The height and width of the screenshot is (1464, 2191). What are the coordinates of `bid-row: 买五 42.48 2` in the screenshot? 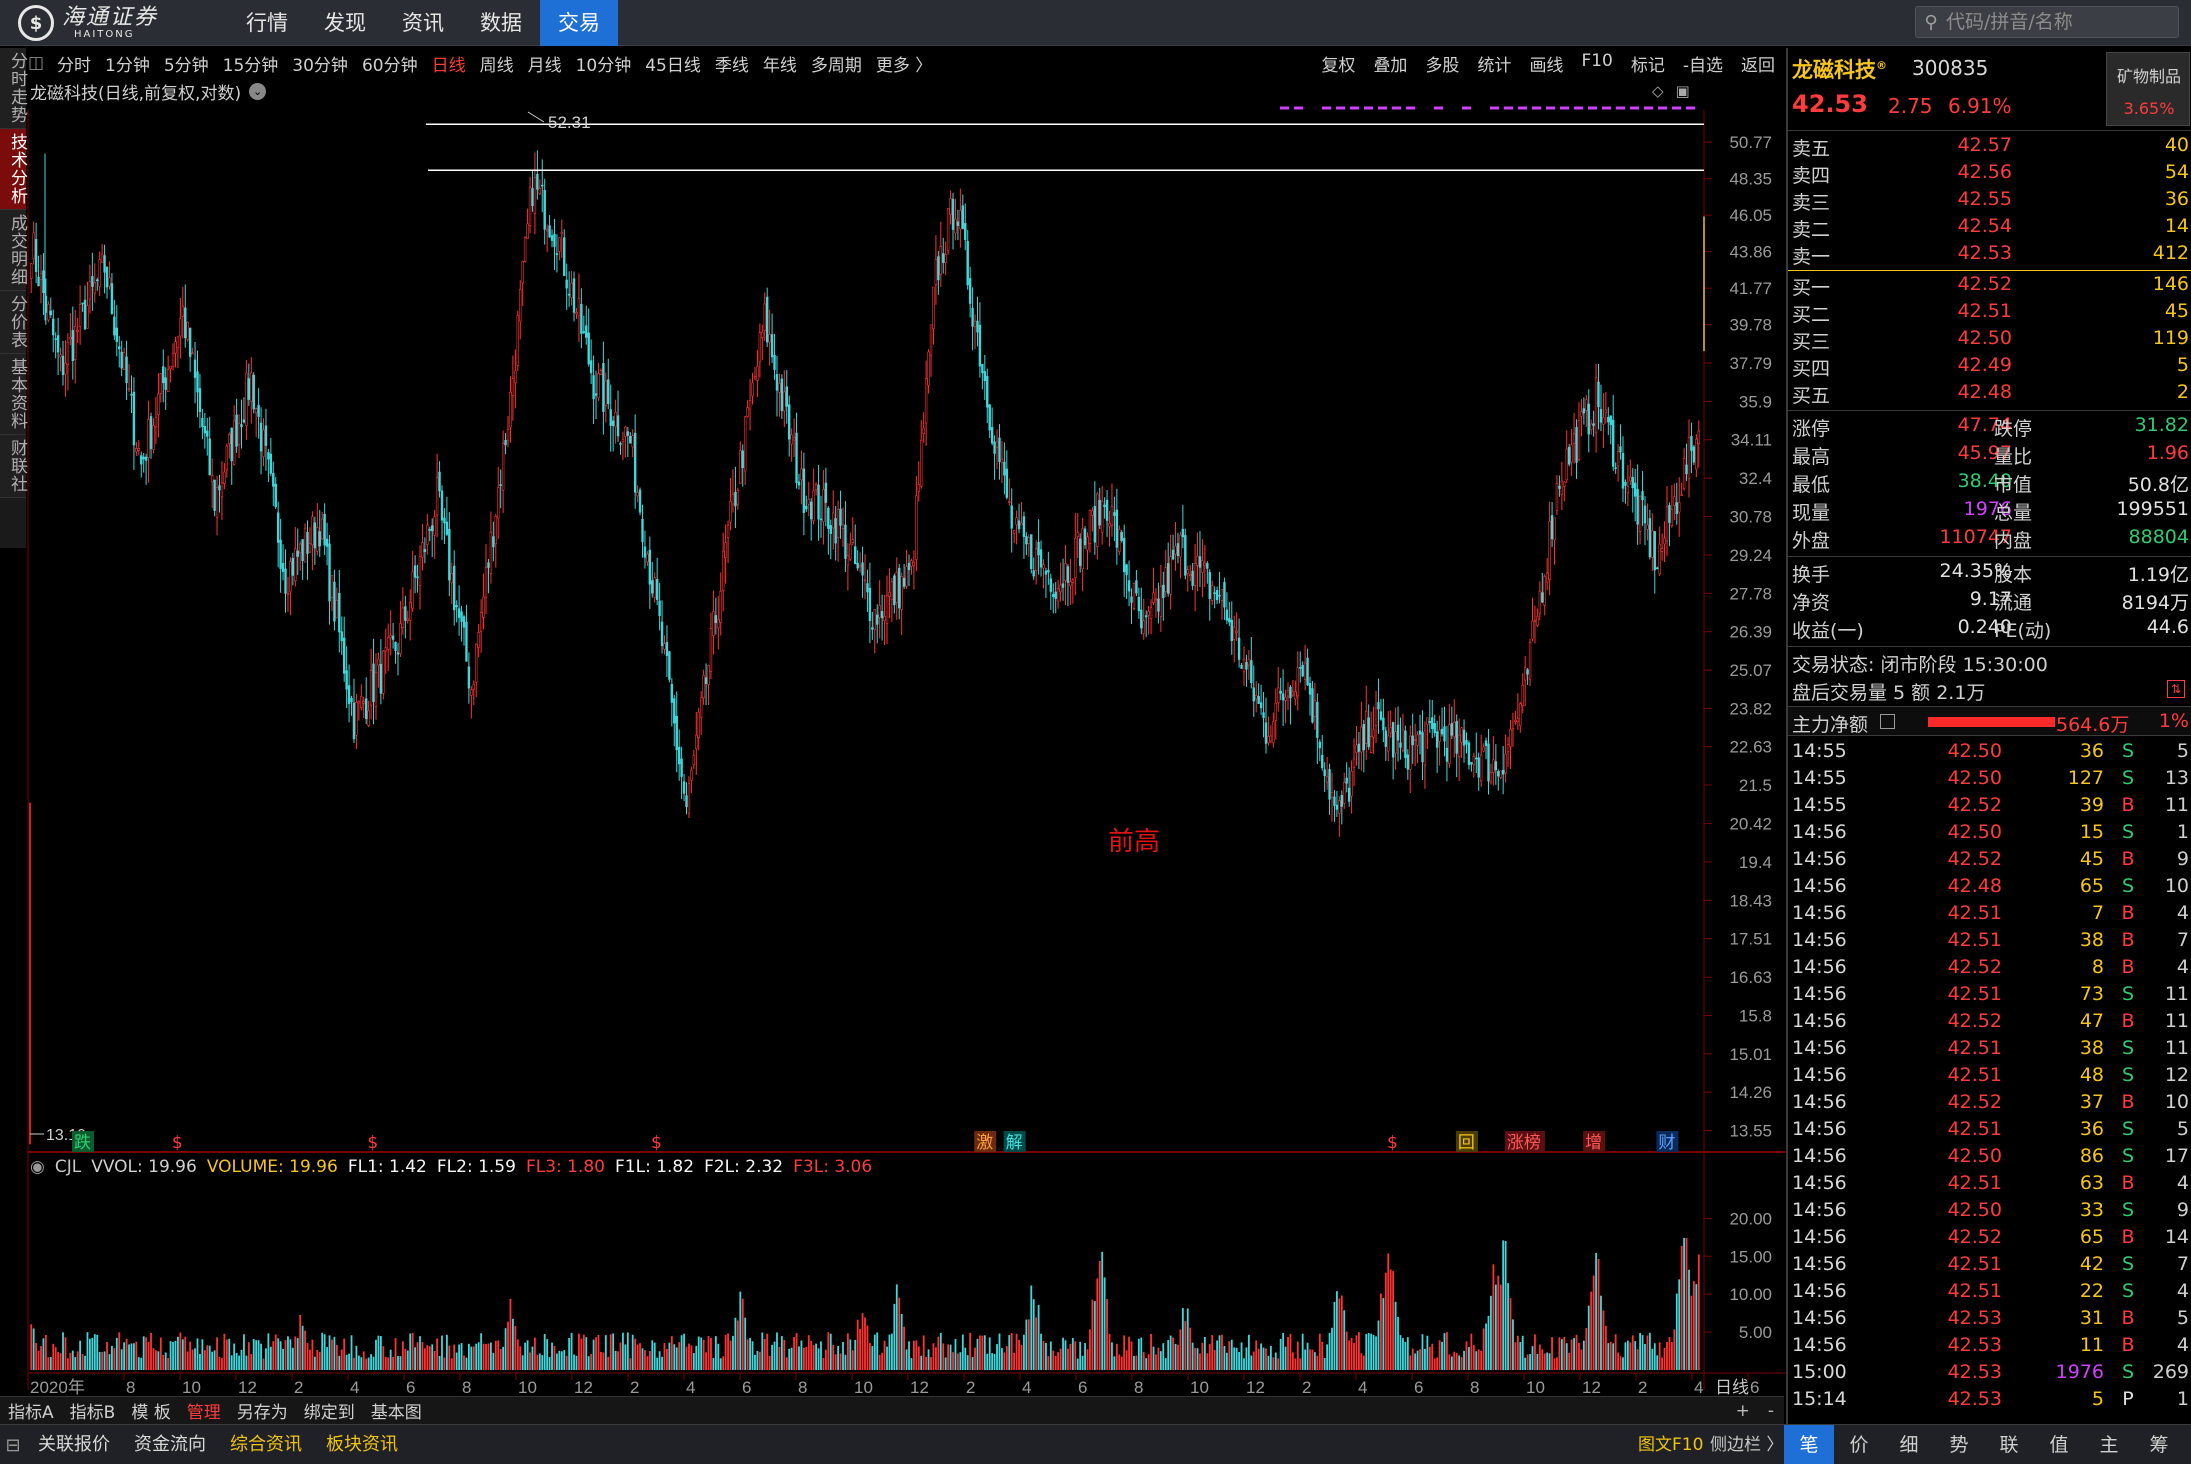 It's located at (1989, 394).